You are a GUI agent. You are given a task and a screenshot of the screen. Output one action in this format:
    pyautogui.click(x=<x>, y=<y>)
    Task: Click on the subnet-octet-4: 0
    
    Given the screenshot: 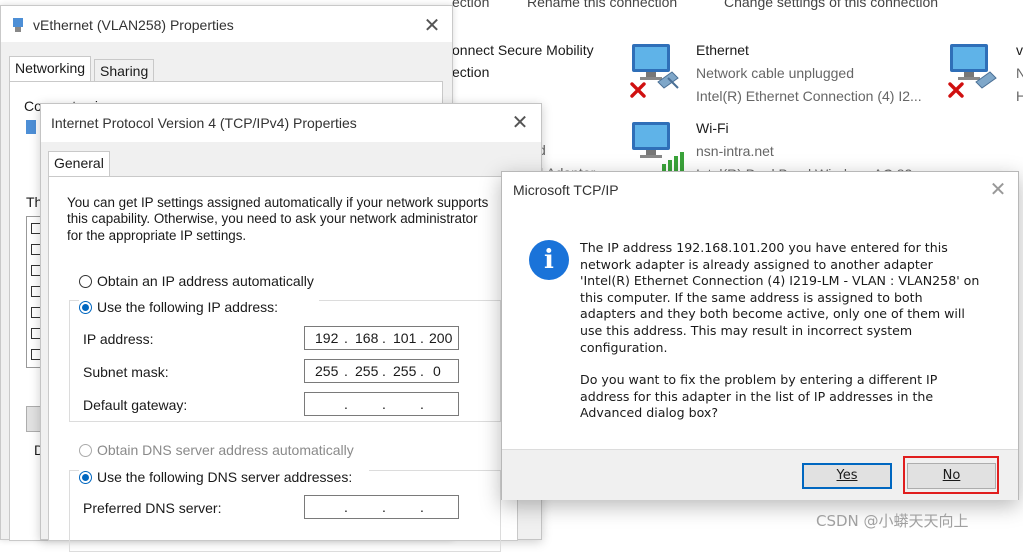 What is the action you would take?
    pyautogui.click(x=437, y=371)
    